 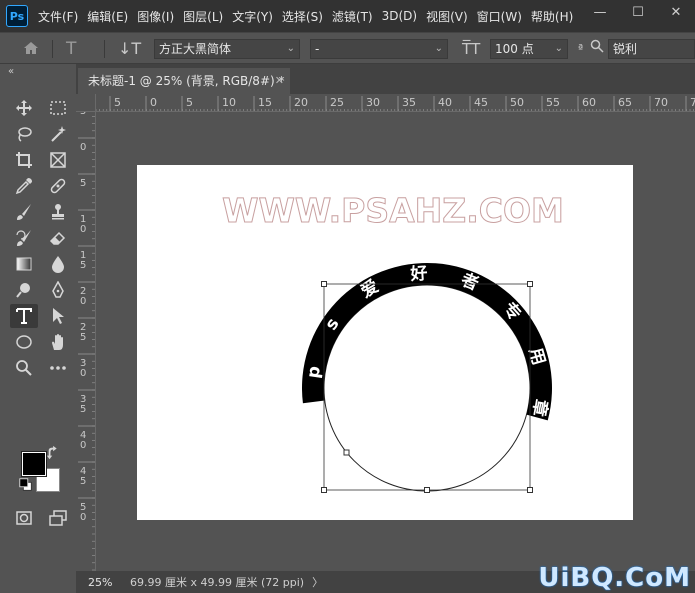 I want to click on ruler-label: 45, so click(x=481, y=102).